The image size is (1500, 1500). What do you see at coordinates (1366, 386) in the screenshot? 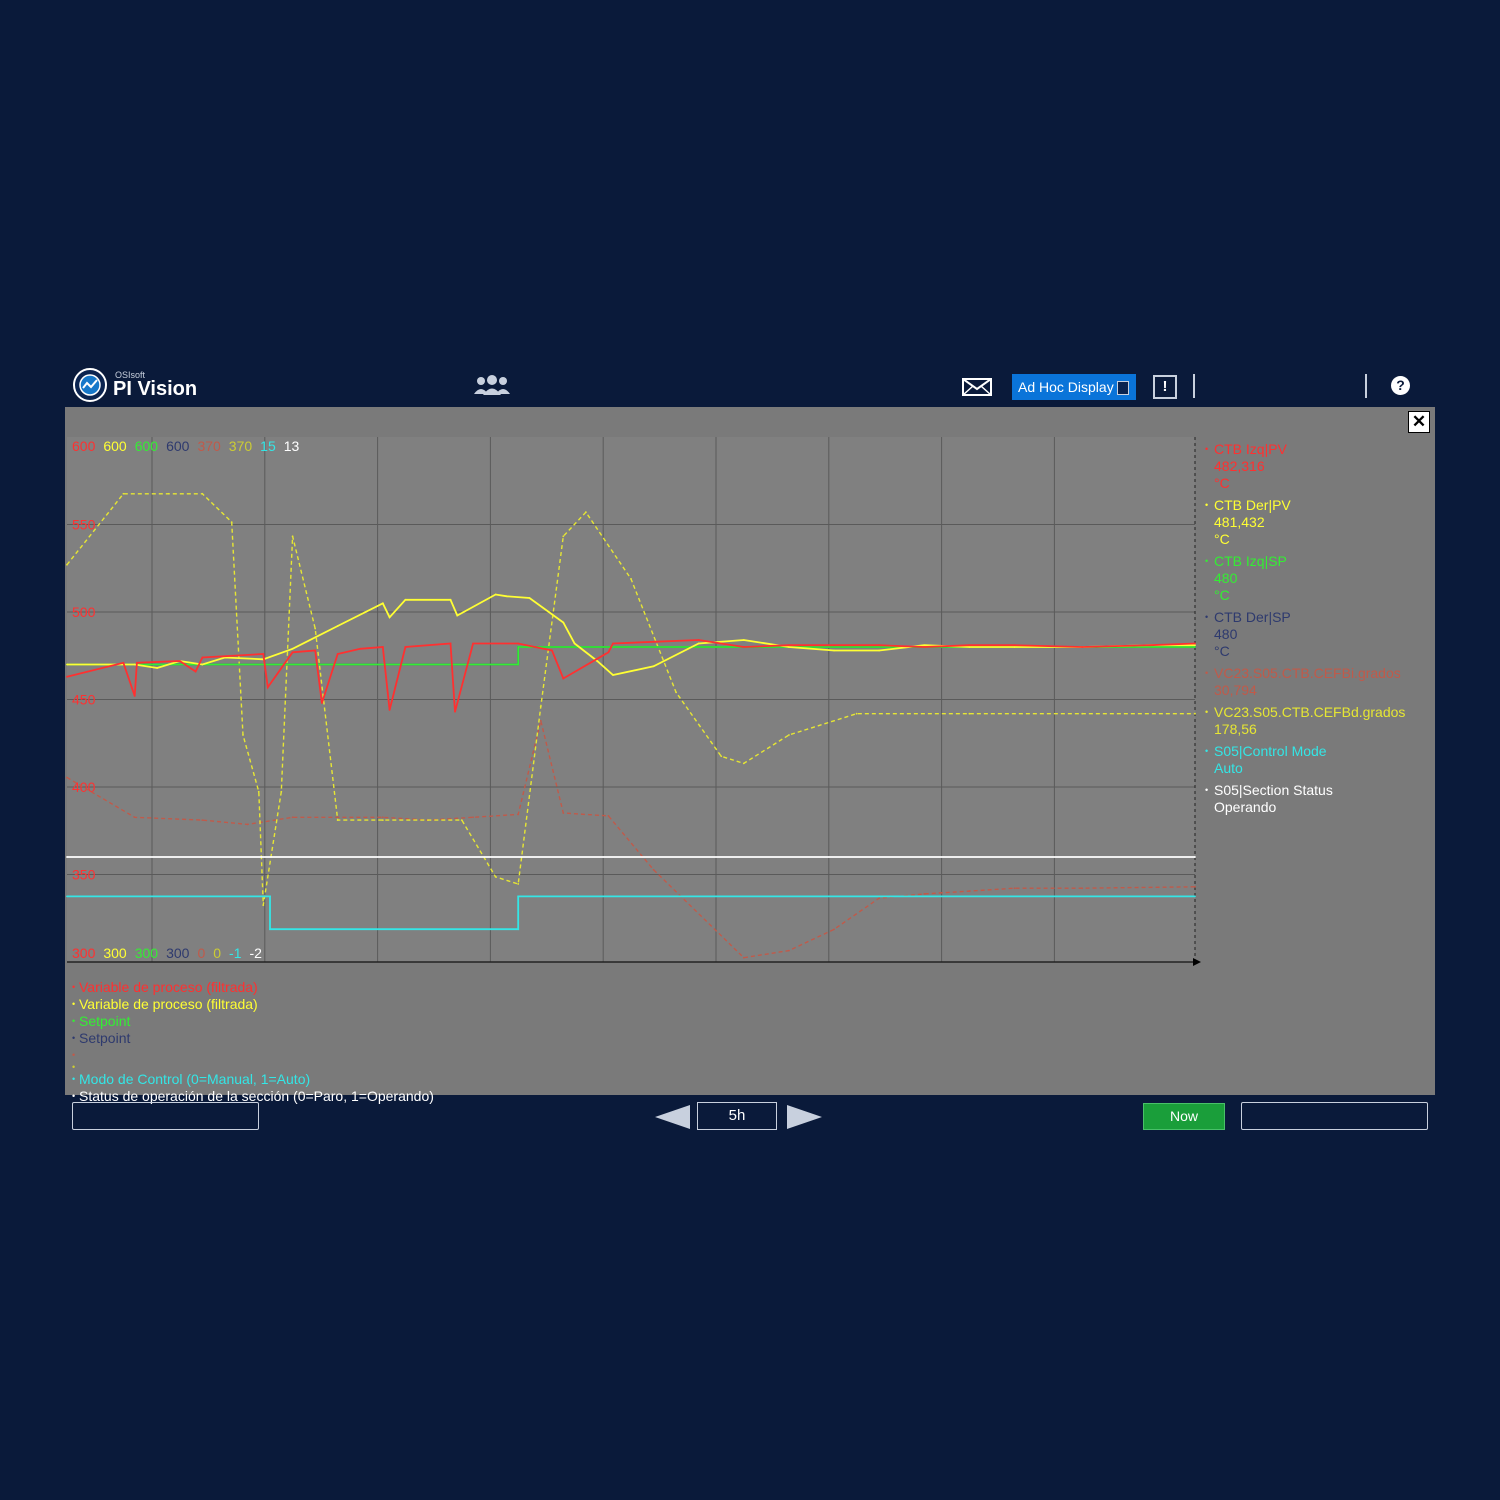
I see `toolbar-divider` at bounding box center [1366, 386].